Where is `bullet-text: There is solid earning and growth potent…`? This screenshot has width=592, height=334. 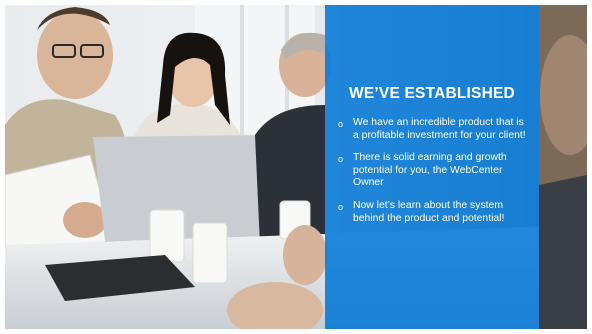
bullet-text: There is solid earning and growth potent… is located at coordinates (430, 170).